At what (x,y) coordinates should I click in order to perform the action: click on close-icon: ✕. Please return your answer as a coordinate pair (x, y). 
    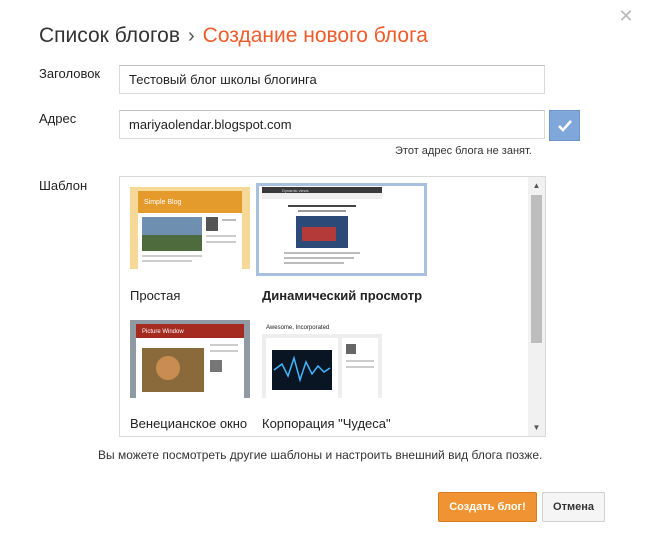
    Looking at the image, I should click on (626, 16).